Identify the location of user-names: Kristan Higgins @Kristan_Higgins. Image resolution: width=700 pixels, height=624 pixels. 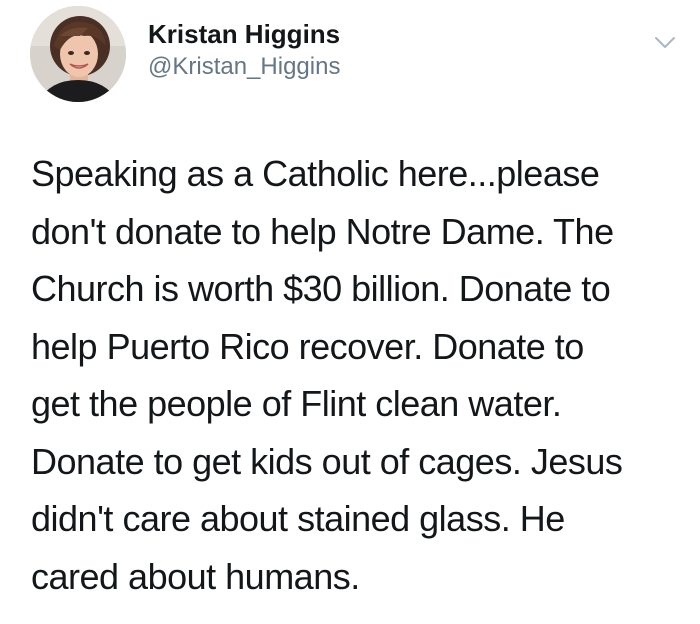
(244, 50).